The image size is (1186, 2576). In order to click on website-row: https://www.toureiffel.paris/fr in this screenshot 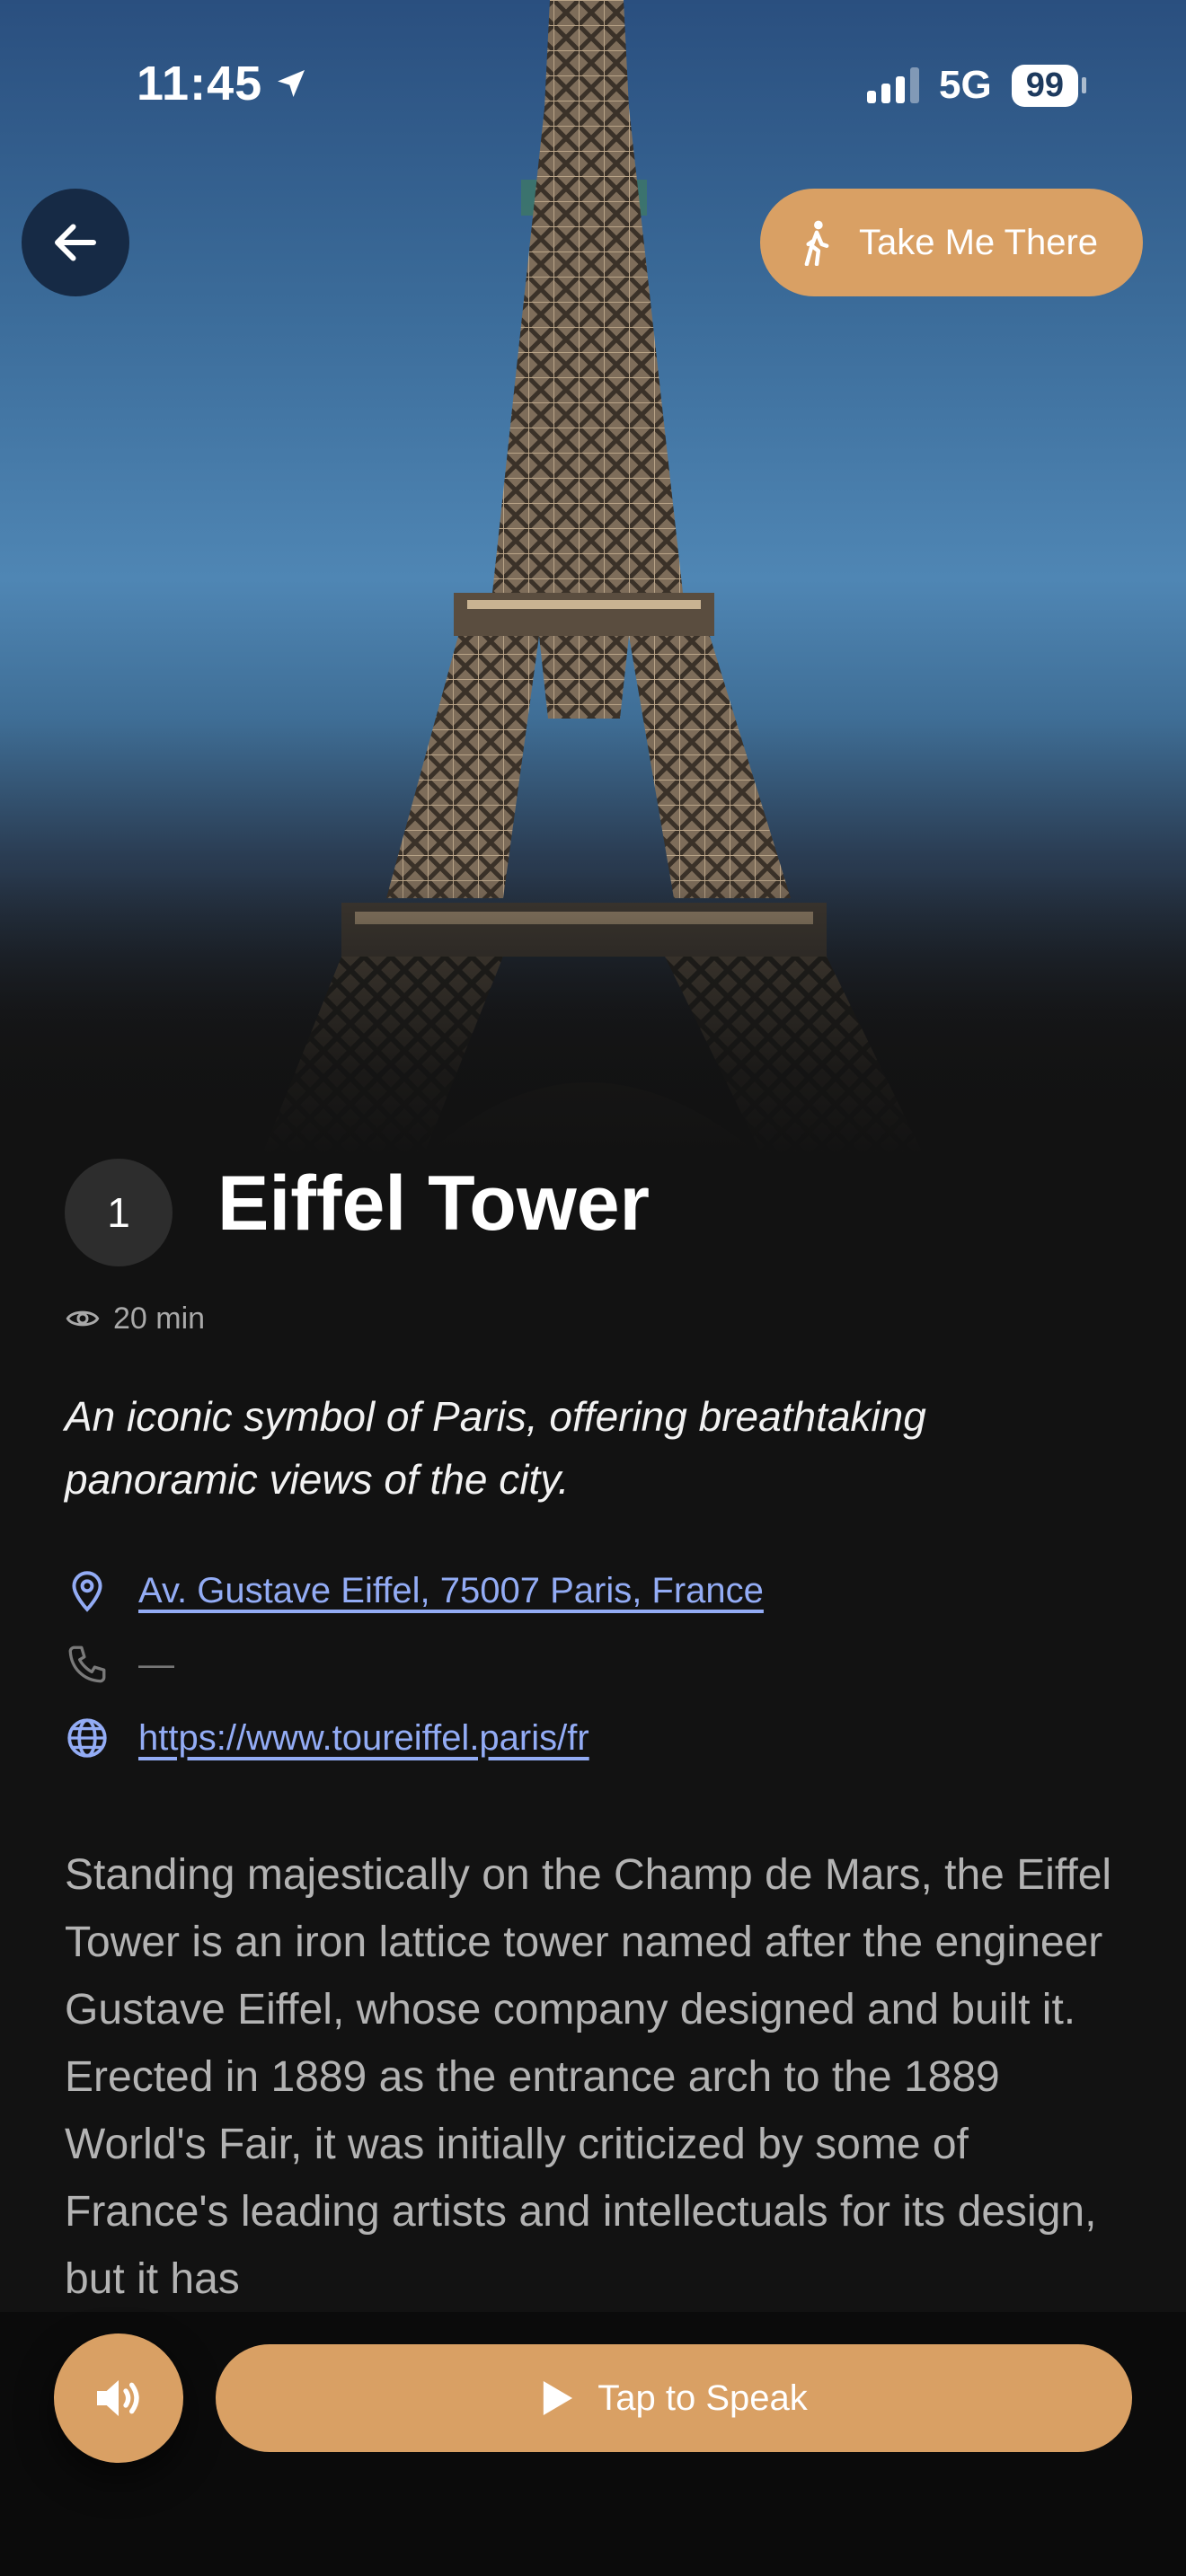, I will do `click(414, 1738)`.